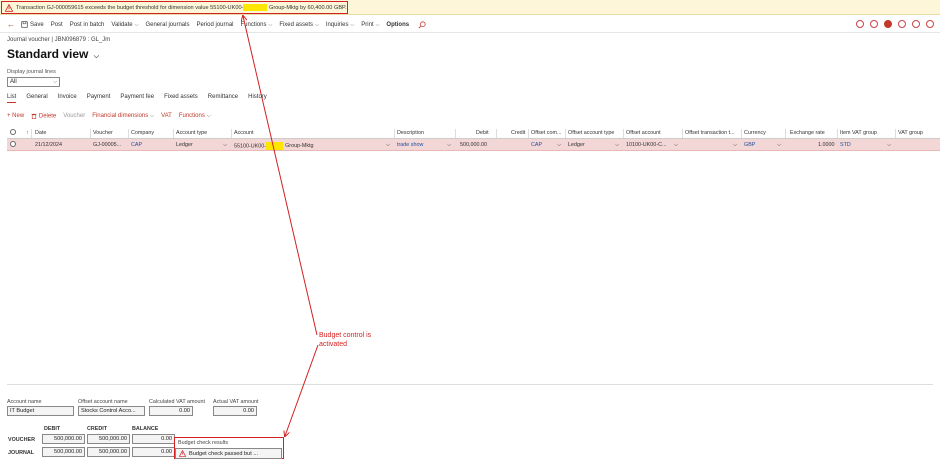  Describe the element at coordinates (166, 116) in the screenshot. I see `vat-button: VAT` at that location.